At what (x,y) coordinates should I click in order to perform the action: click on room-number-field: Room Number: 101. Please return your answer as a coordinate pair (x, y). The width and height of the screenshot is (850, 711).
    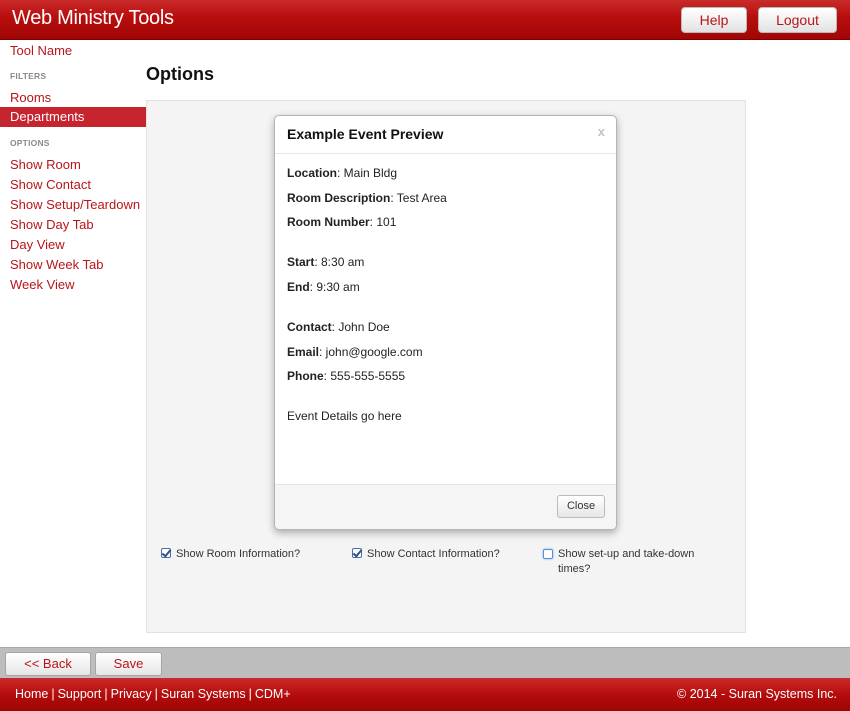
    Looking at the image, I should click on (341, 222).